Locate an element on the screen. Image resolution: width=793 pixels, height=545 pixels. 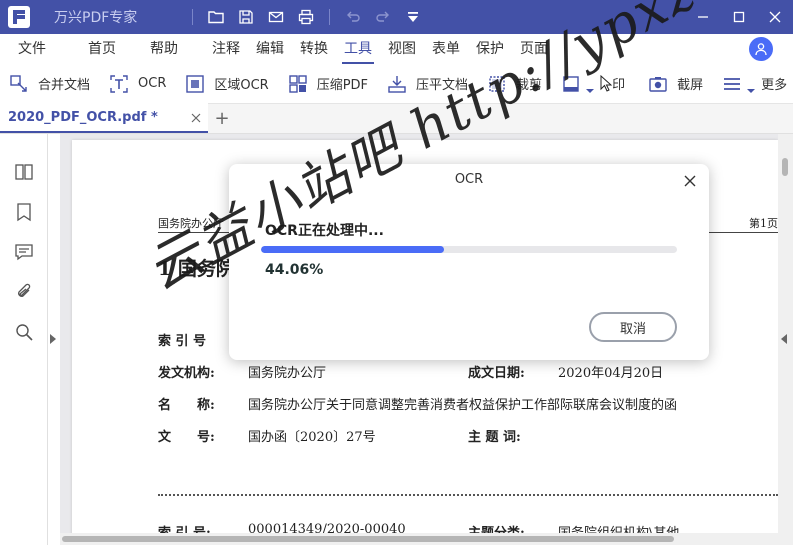
horizontal-scrollbar is located at coordinates (419, 539).